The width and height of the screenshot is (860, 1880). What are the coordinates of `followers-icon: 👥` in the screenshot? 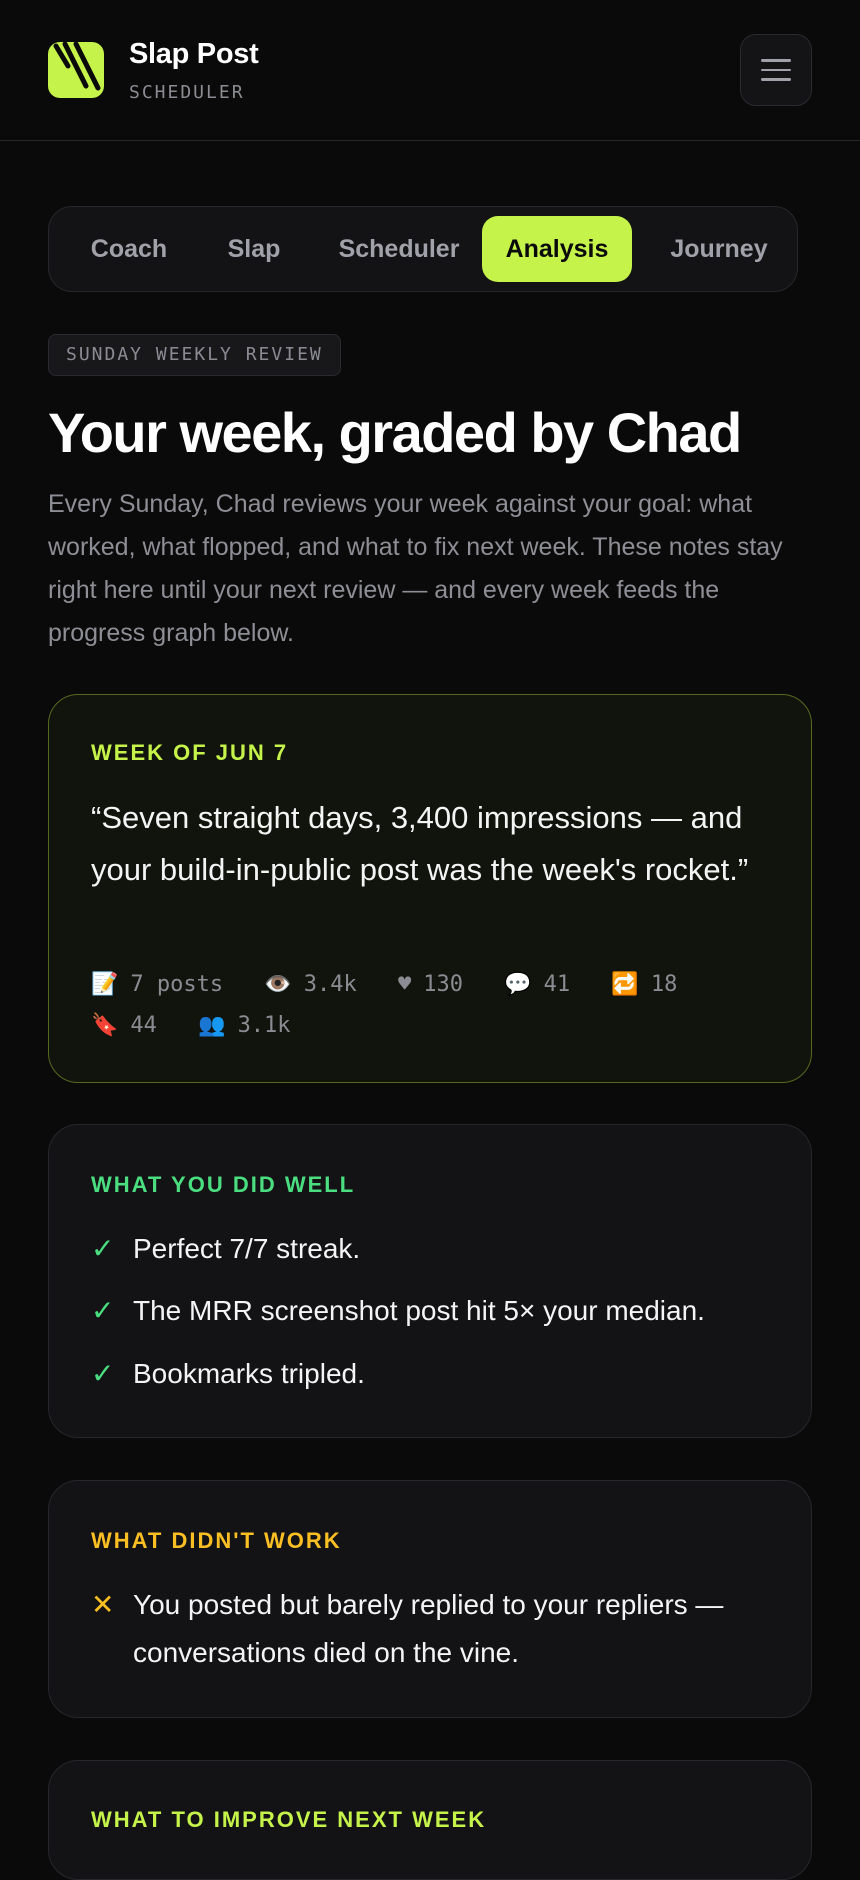 It's located at (212, 1025).